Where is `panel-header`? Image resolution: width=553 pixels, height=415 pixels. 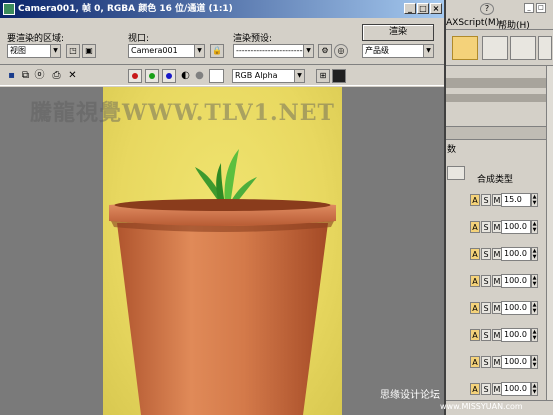
panel-header is located at coordinates (495, 83).